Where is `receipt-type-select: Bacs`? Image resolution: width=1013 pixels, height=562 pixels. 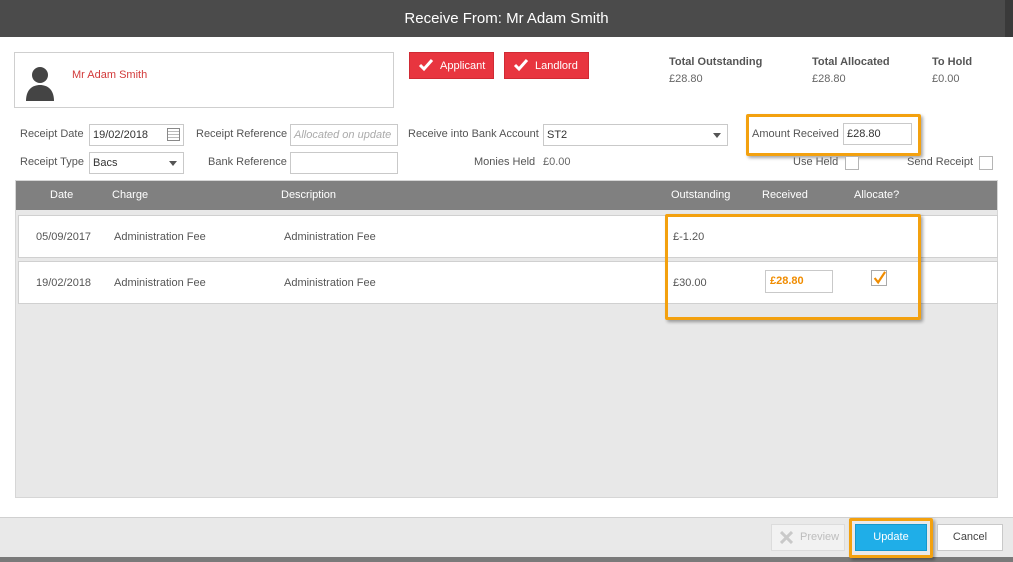 receipt-type-select: Bacs is located at coordinates (136, 163).